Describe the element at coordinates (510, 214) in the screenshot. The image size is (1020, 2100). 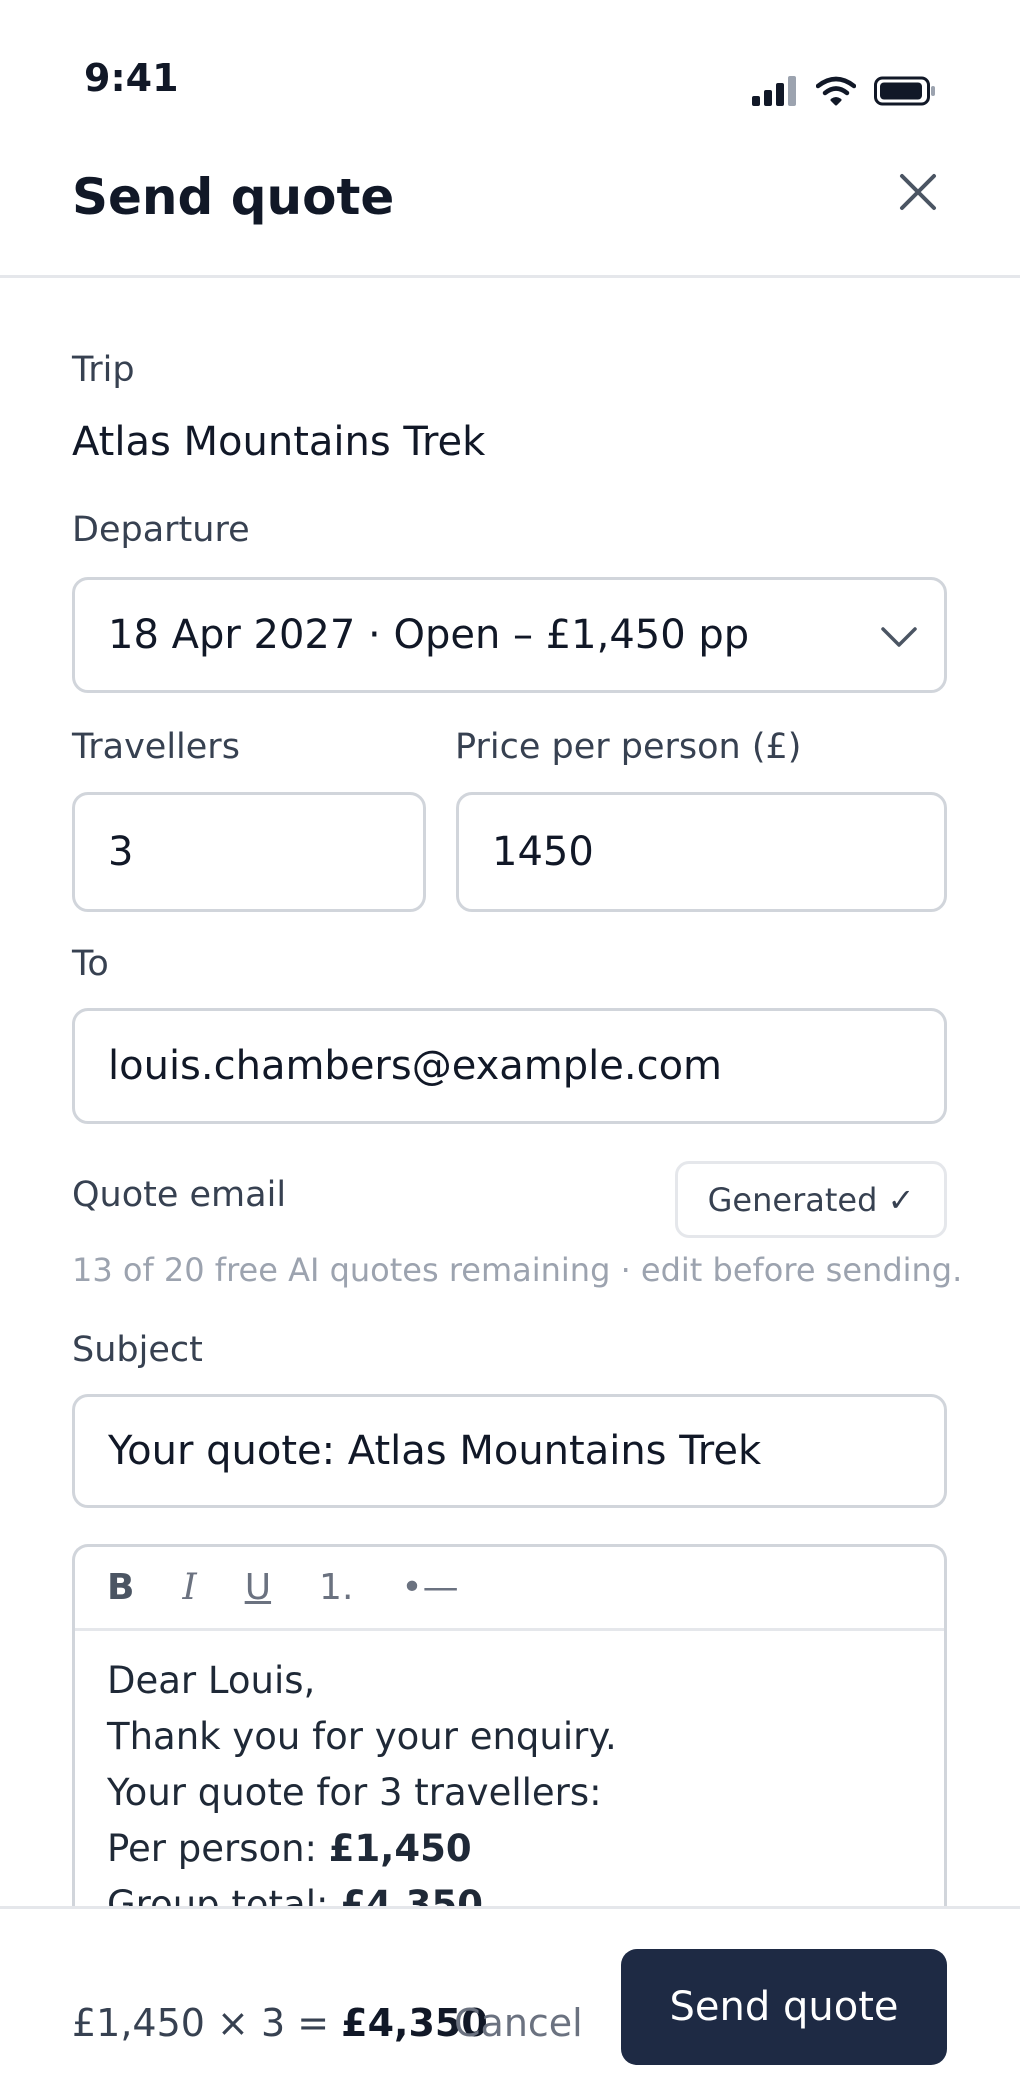
I see `modal-header: Send quote` at that location.